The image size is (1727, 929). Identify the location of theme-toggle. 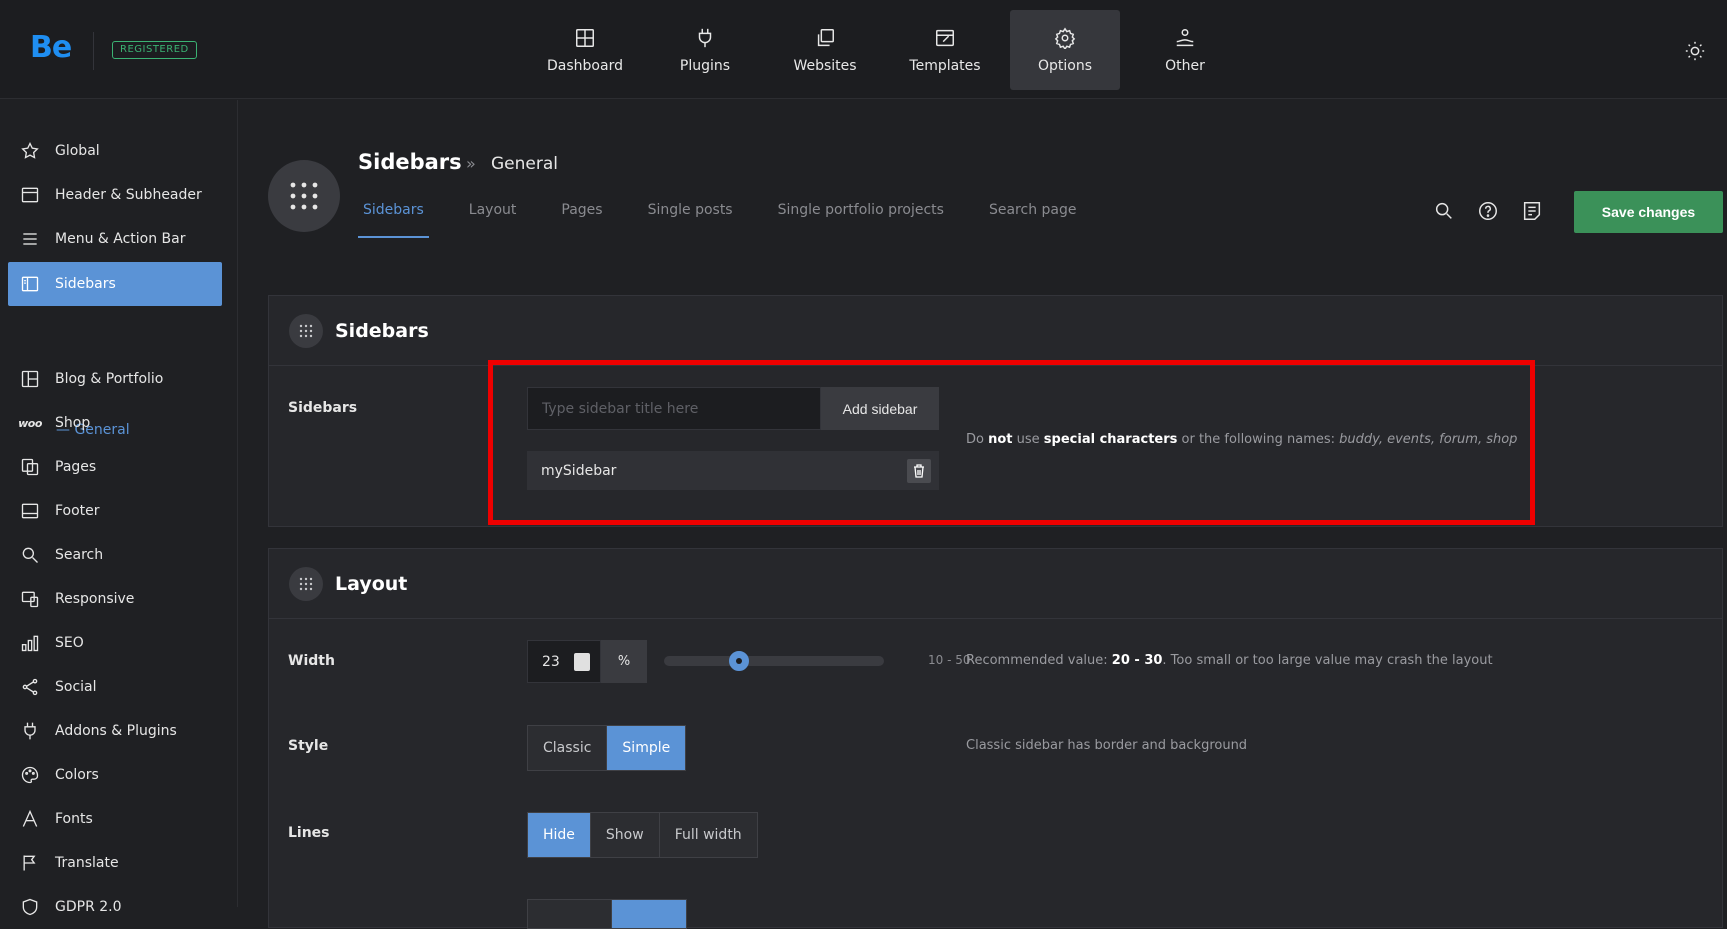
(1695, 51).